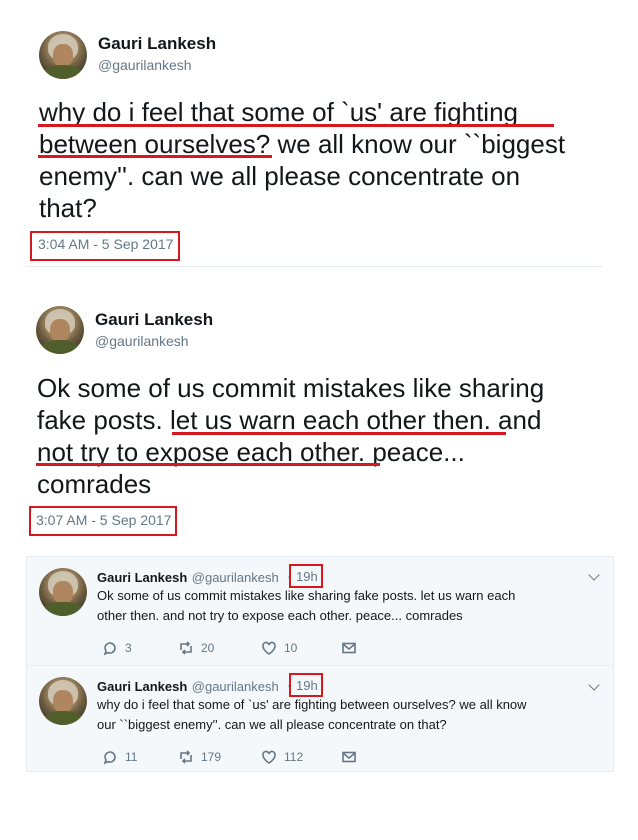 This screenshot has width=638, height=840. Describe the element at coordinates (117, 648) in the screenshot. I see `reply-button: 3` at that location.